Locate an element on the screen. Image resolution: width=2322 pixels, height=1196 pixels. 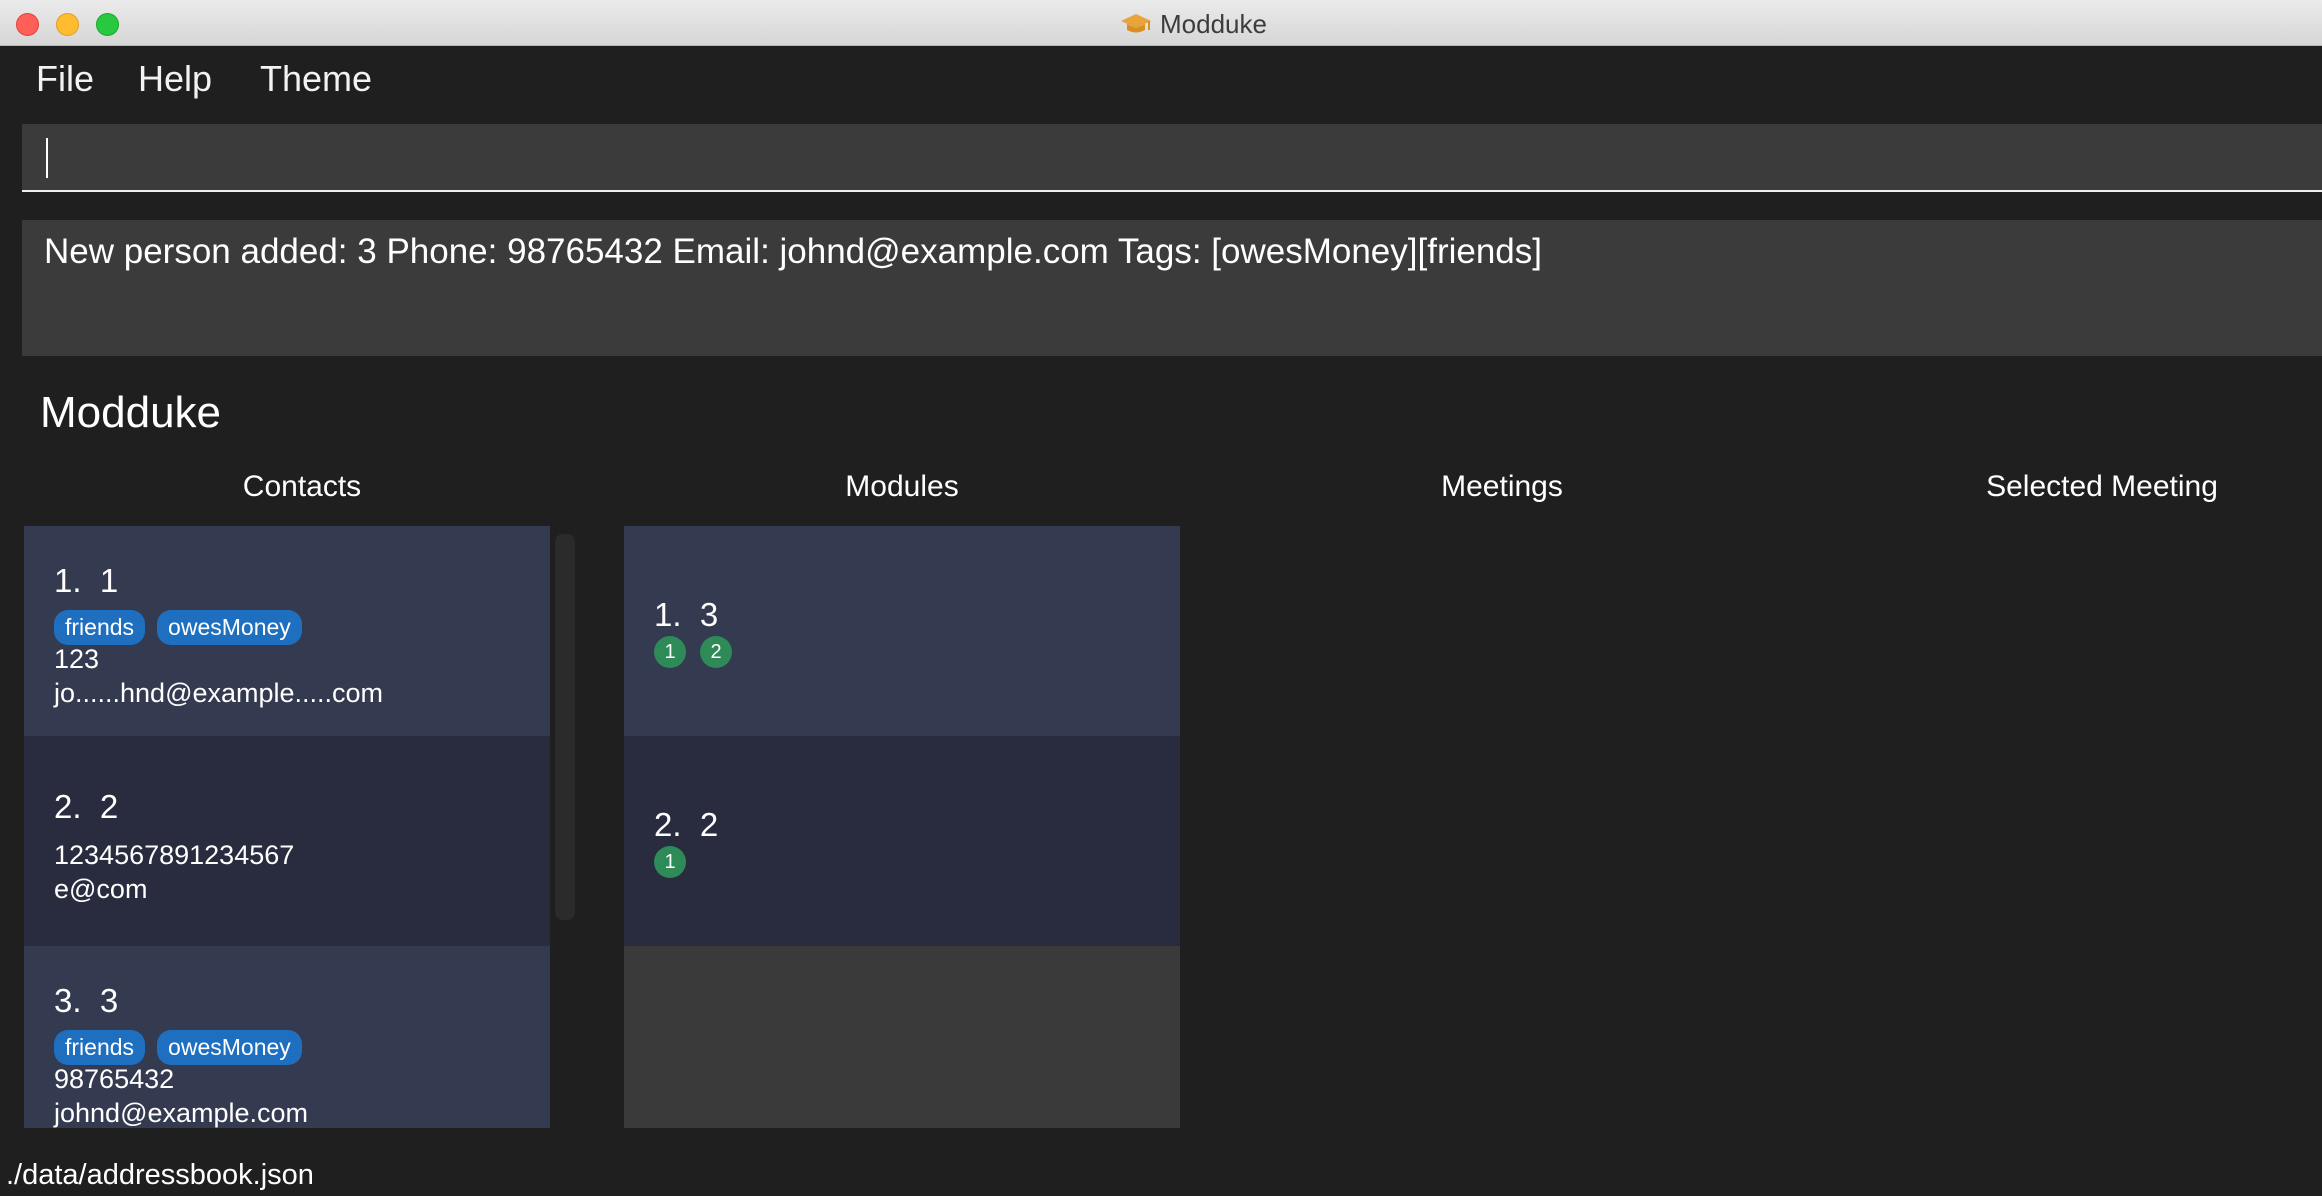
contact-name: 2 is located at coordinates (109, 806).